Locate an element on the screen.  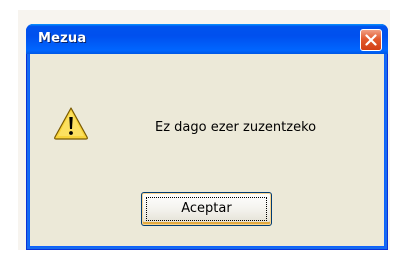
dialog-titlebar: Mezua is located at coordinates (207, 39).